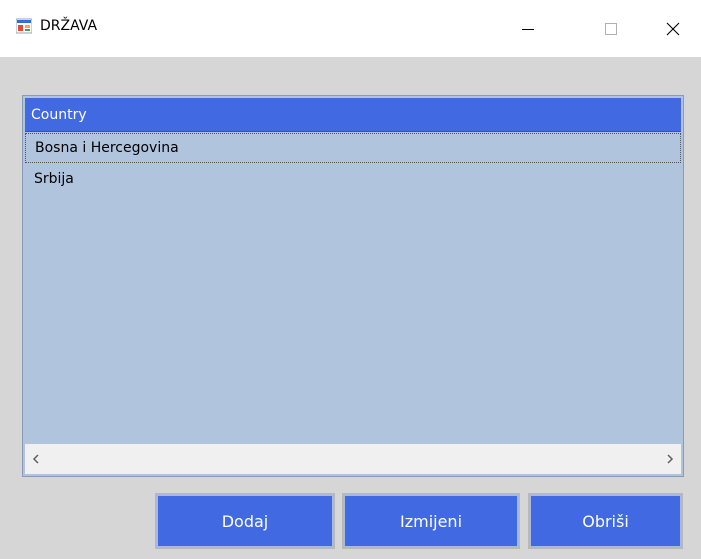  I want to click on scroll-left-button, so click(36, 459).